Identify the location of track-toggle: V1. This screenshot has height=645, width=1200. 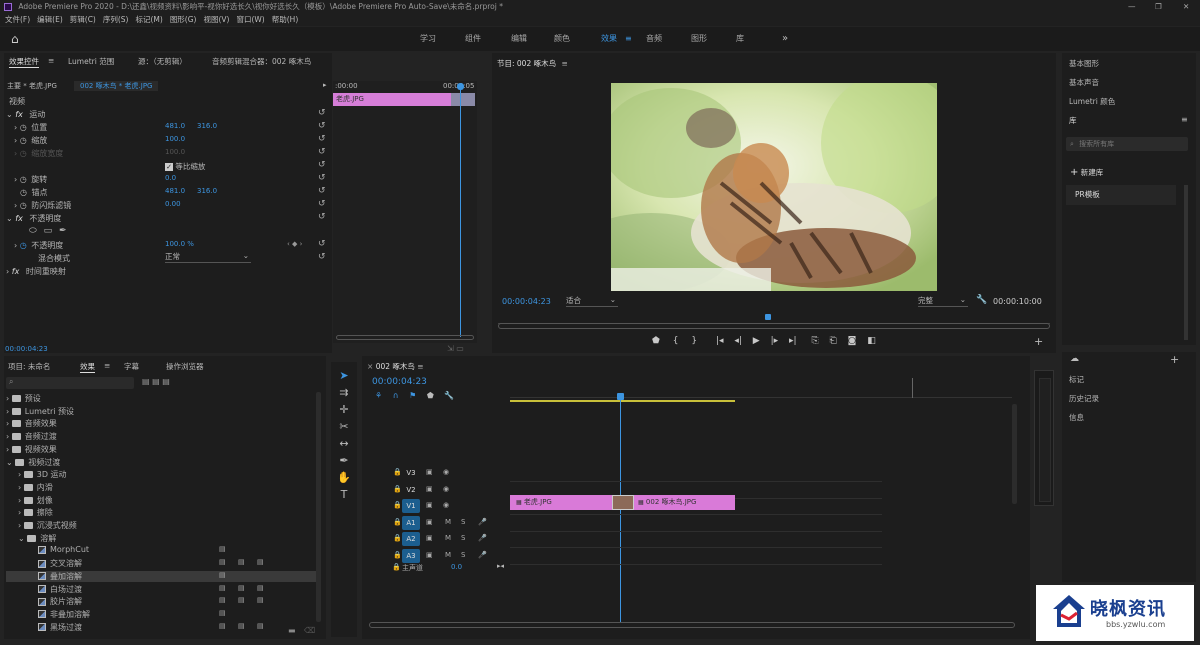
(411, 506).